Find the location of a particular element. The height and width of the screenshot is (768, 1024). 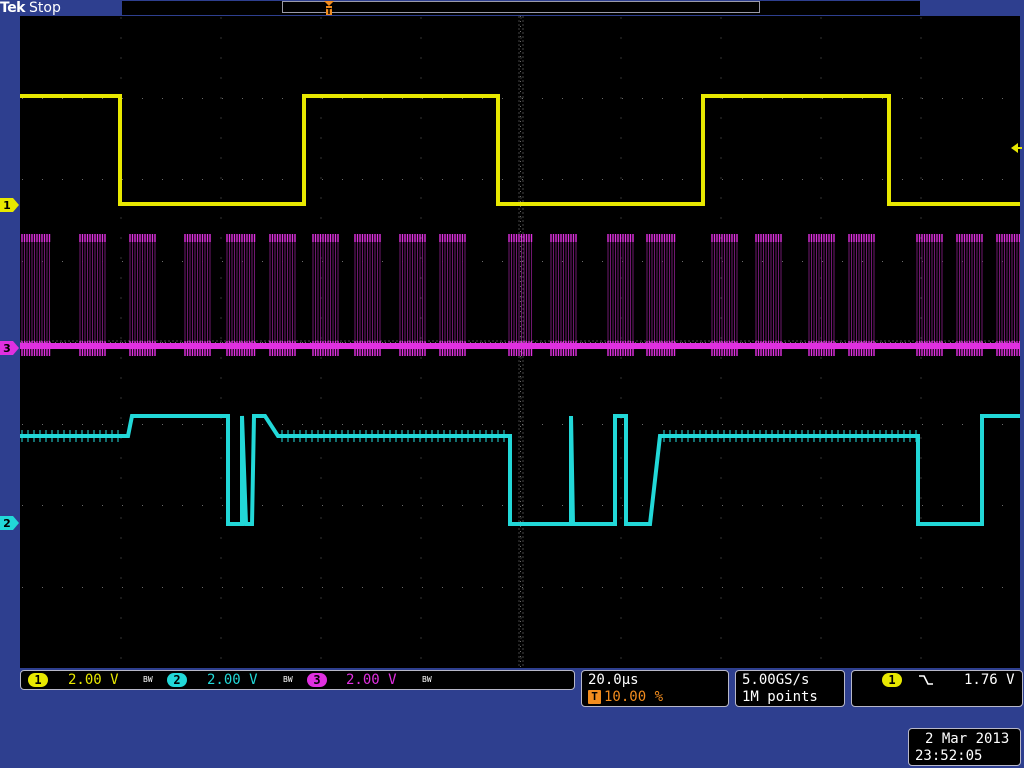

status-bar: Tek Stop T is located at coordinates (512, 8).